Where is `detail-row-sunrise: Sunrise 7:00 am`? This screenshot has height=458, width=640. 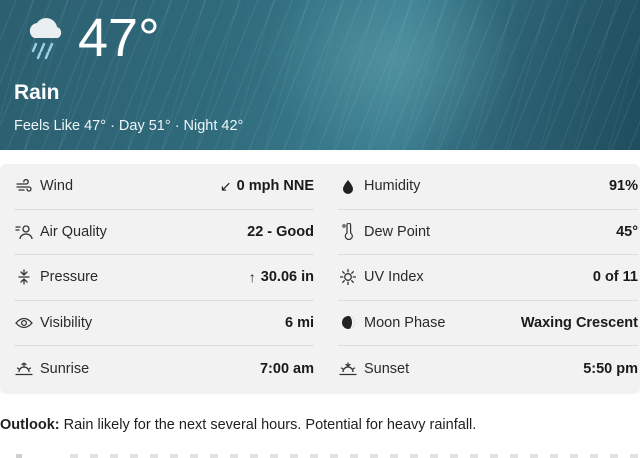
detail-row-sunrise: Sunrise 7:00 am is located at coordinates (164, 369).